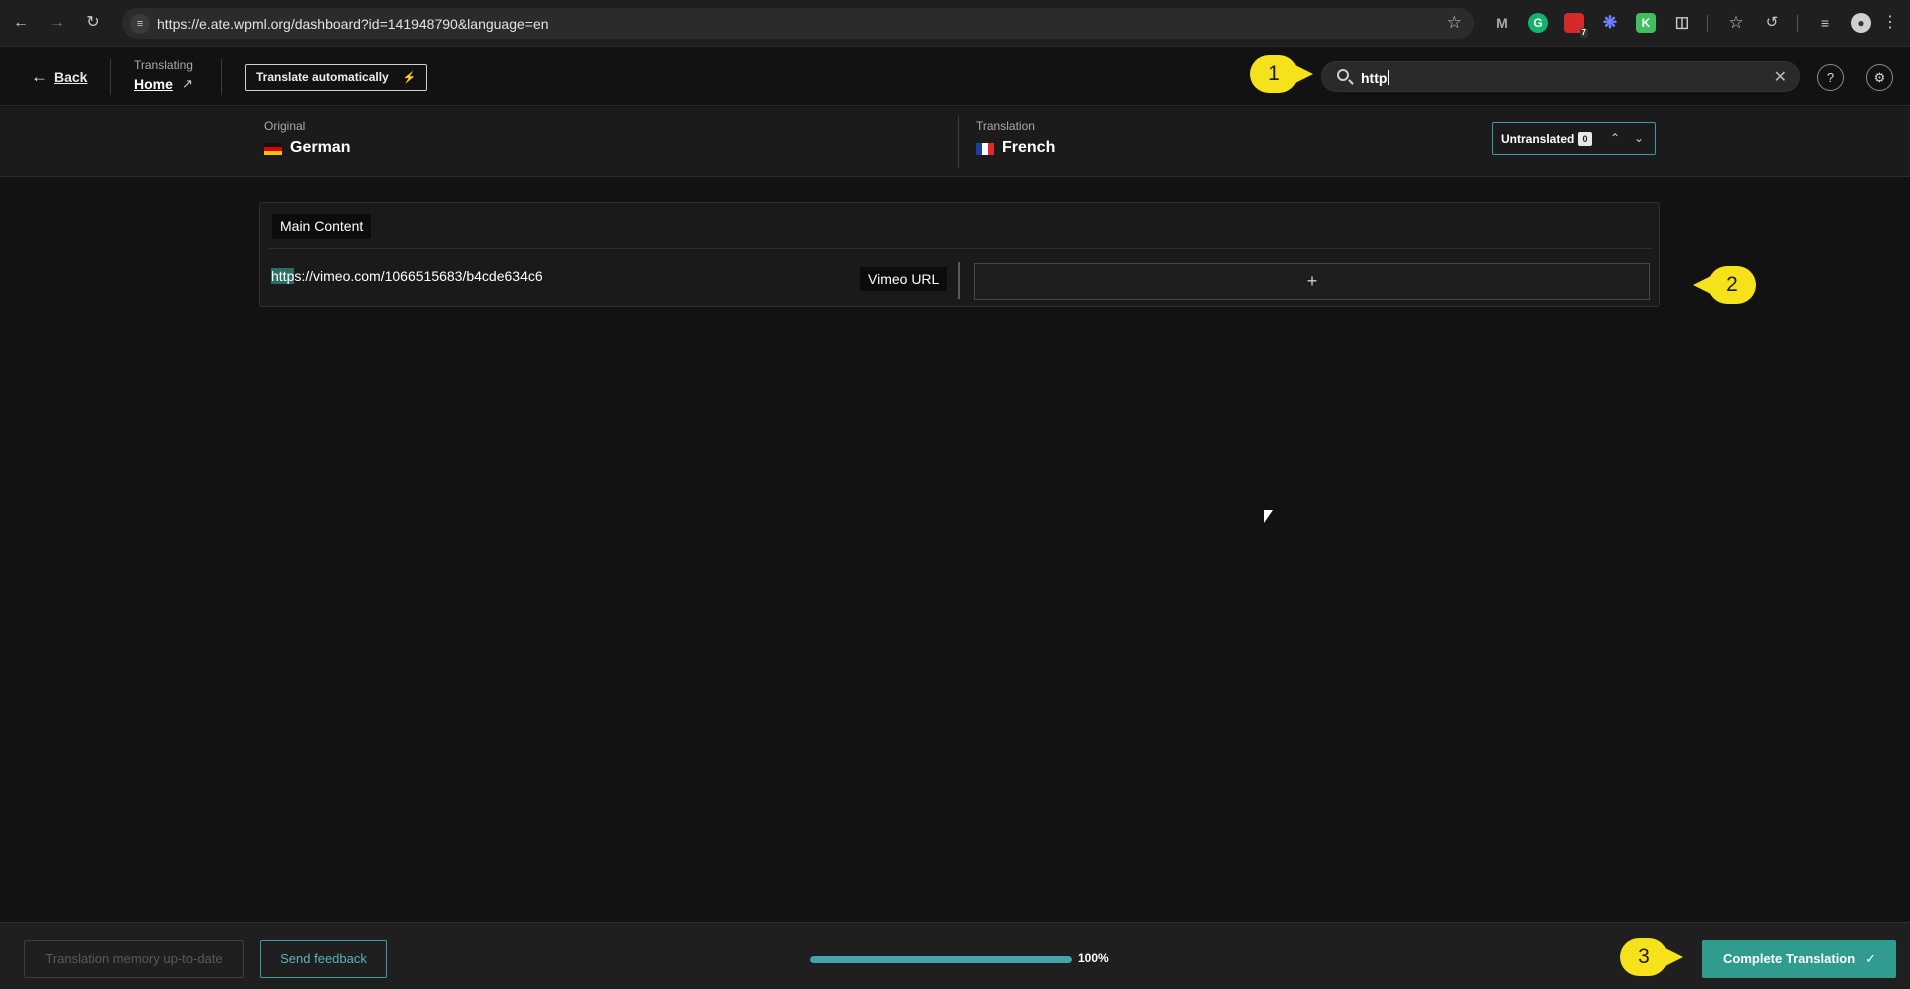  I want to click on help-icon: ?, so click(1830, 77).